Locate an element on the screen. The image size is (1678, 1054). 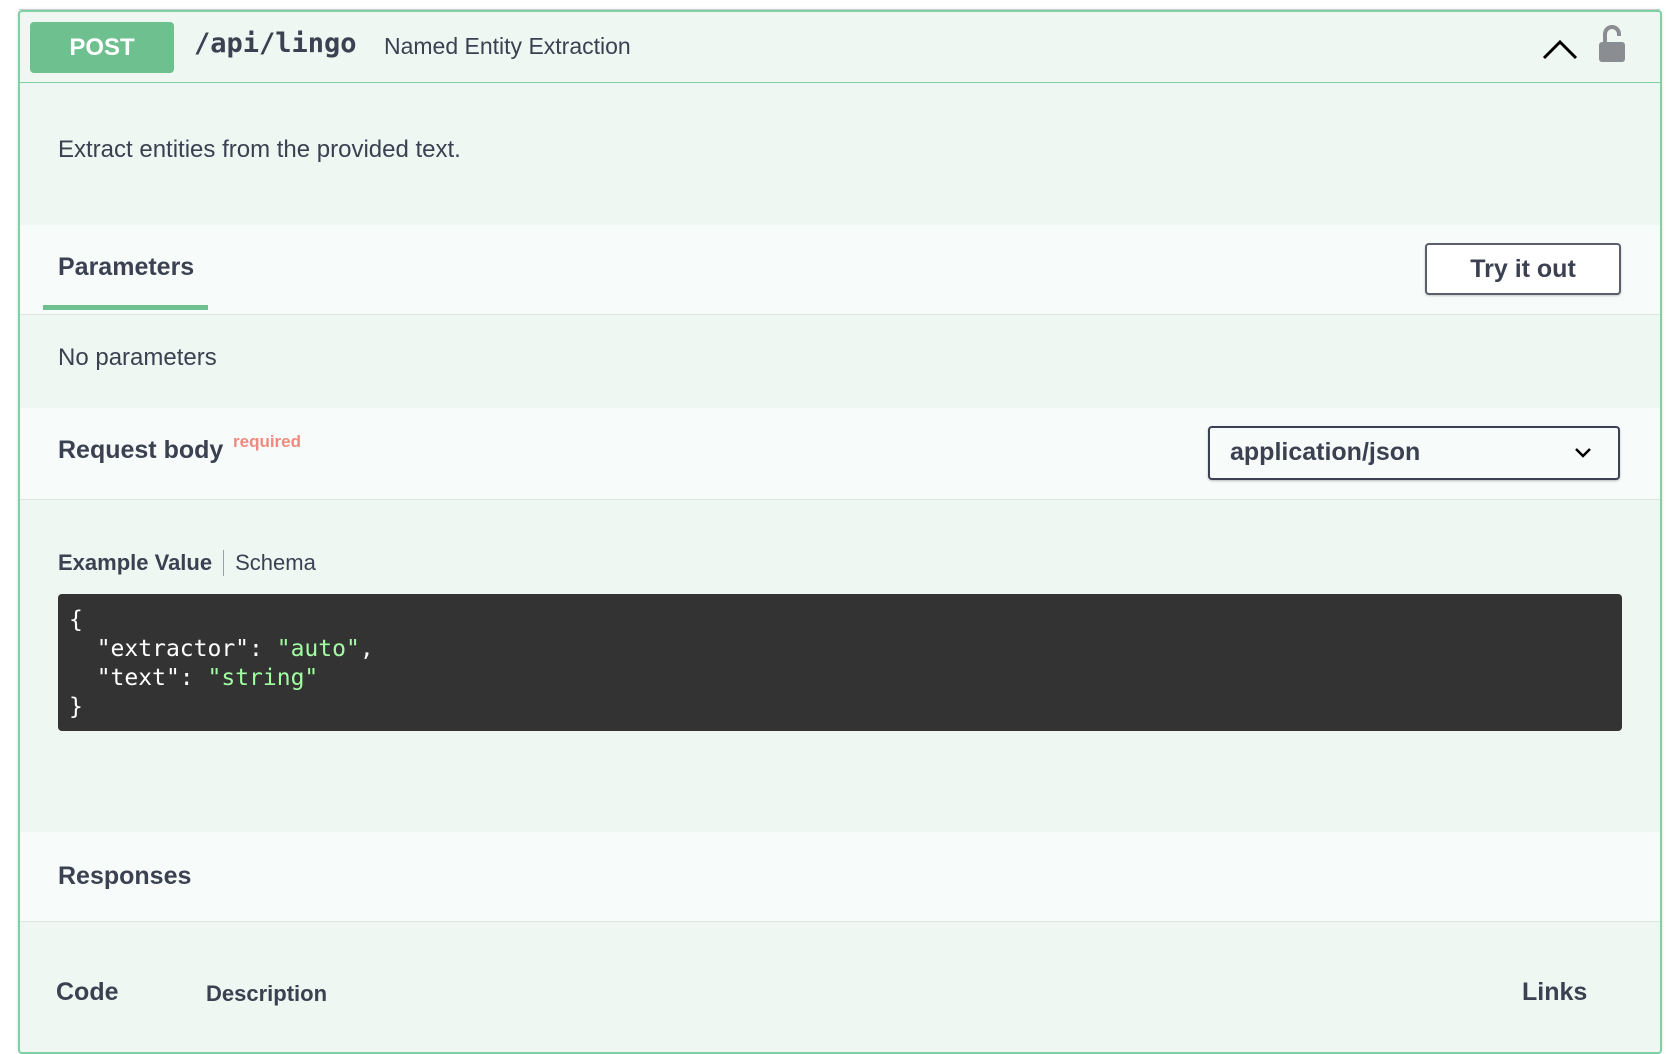
no-parameters-text: No parameters is located at coordinates (137, 357).